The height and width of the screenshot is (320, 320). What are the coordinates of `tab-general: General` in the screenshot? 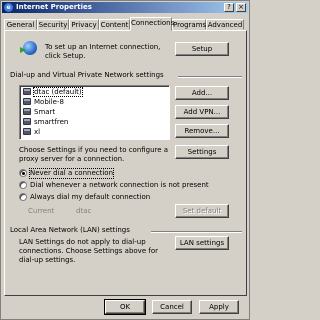 It's located at (20, 24).